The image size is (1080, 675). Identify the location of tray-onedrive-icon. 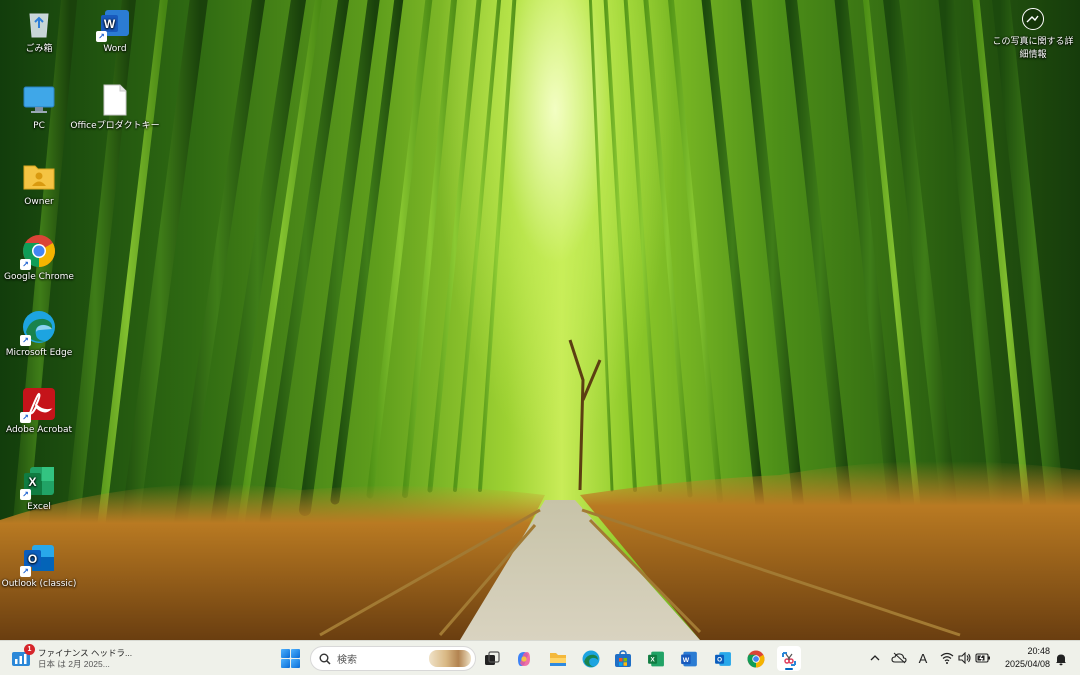
(899, 658).